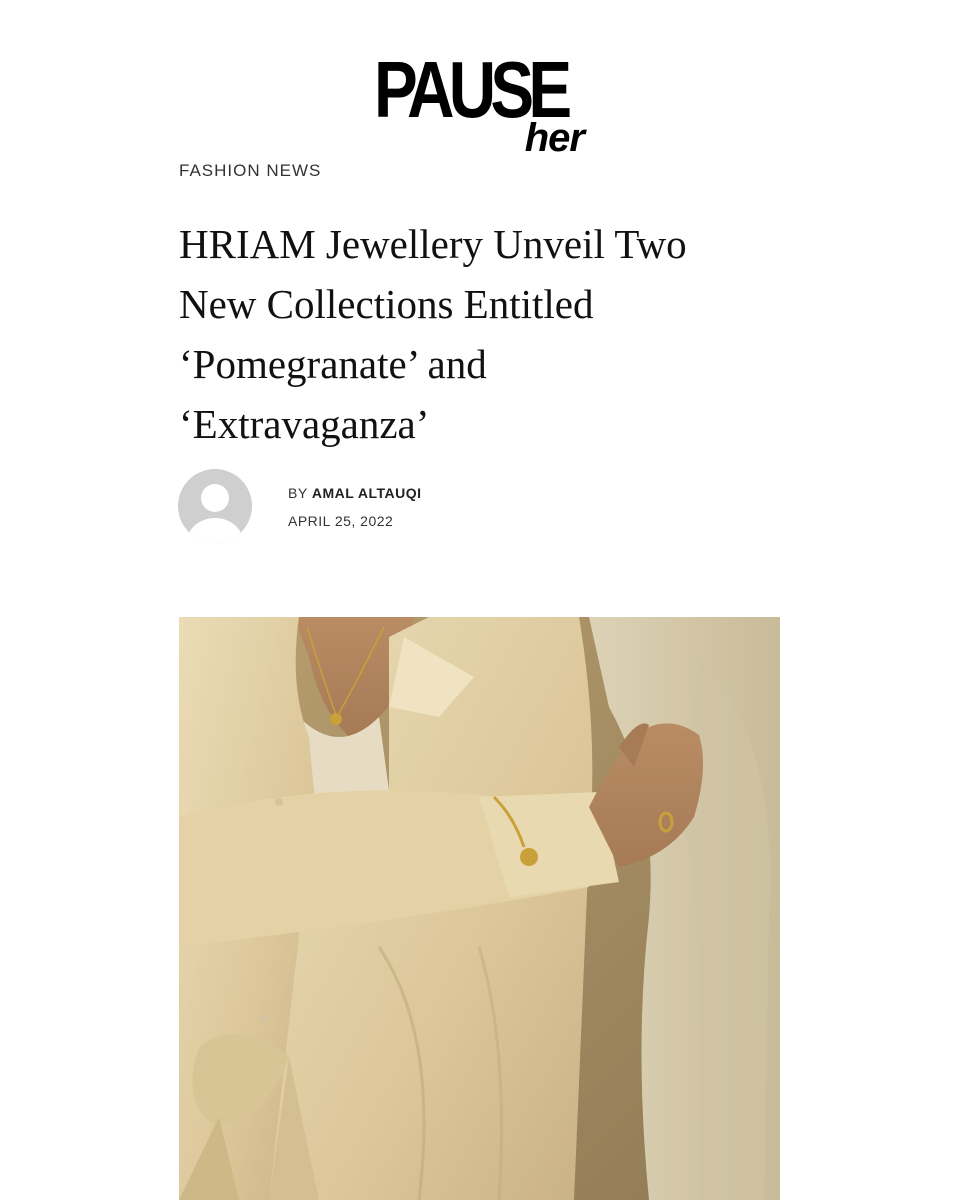  Describe the element at coordinates (333, 364) in the screenshot. I see `title-line: ‘Pomegranate’ and` at that location.